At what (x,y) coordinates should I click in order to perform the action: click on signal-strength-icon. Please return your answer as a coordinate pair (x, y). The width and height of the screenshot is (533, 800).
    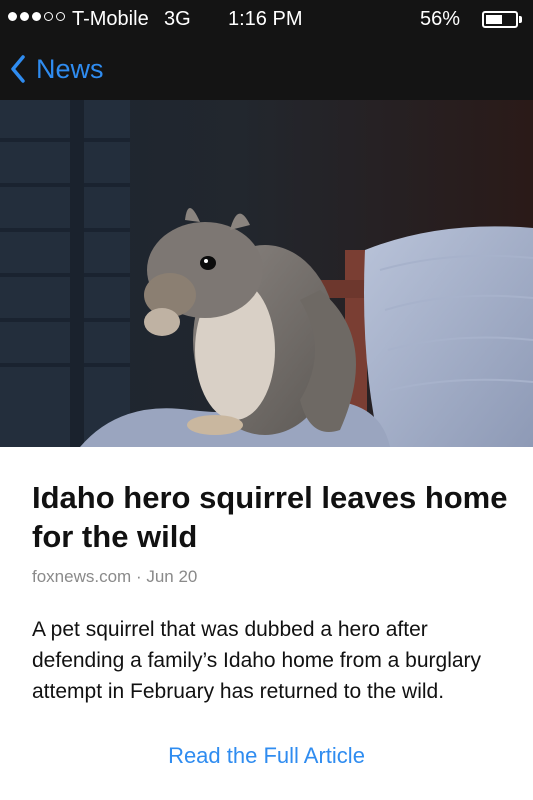
    Looking at the image, I should click on (36, 16).